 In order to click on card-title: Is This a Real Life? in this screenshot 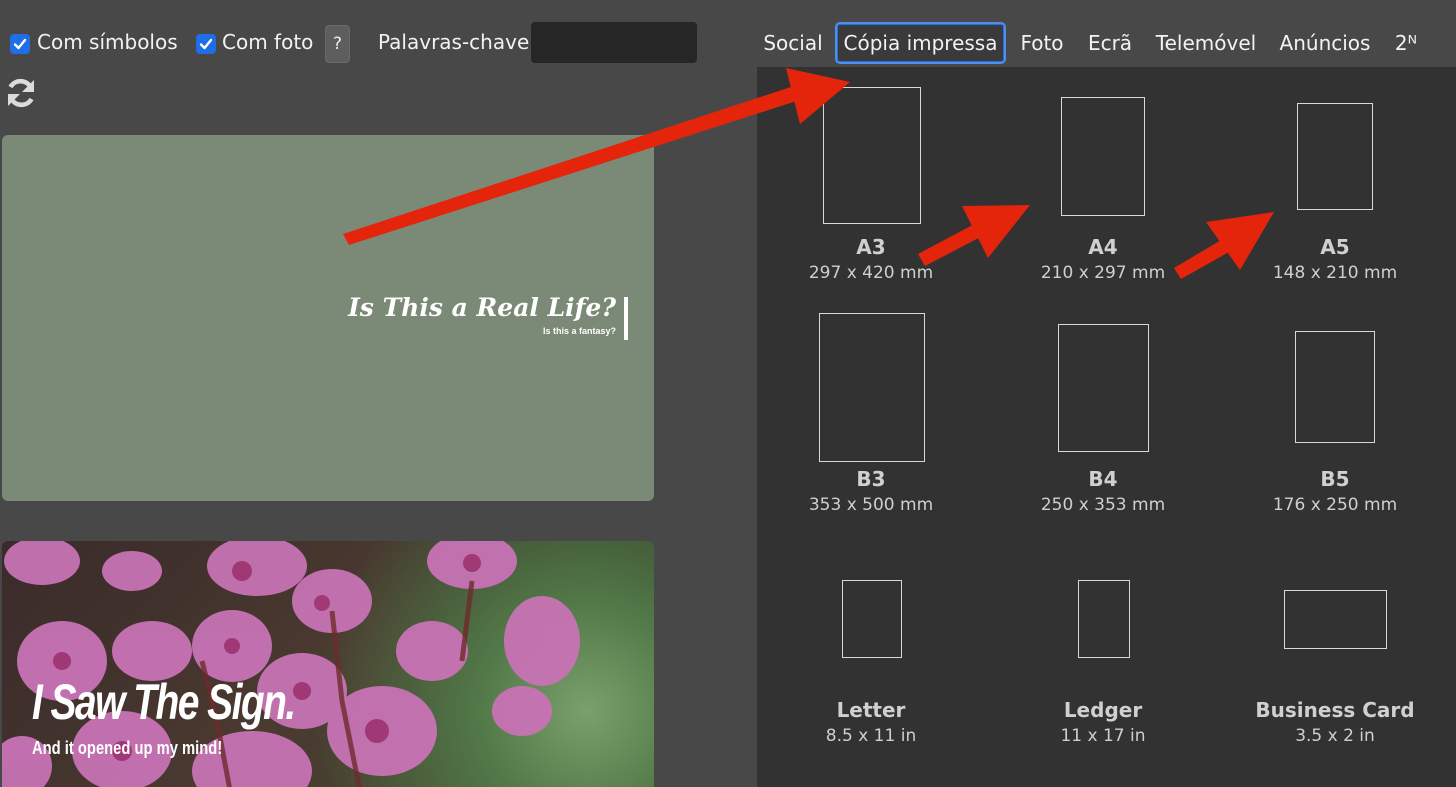, I will do `click(482, 307)`.